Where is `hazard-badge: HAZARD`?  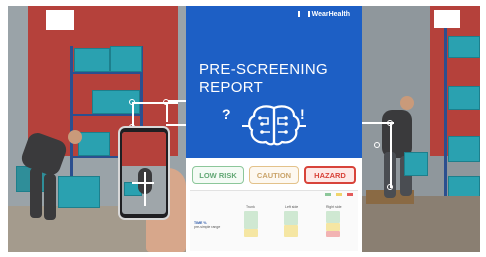 hazard-badge: HAZARD is located at coordinates (330, 175).